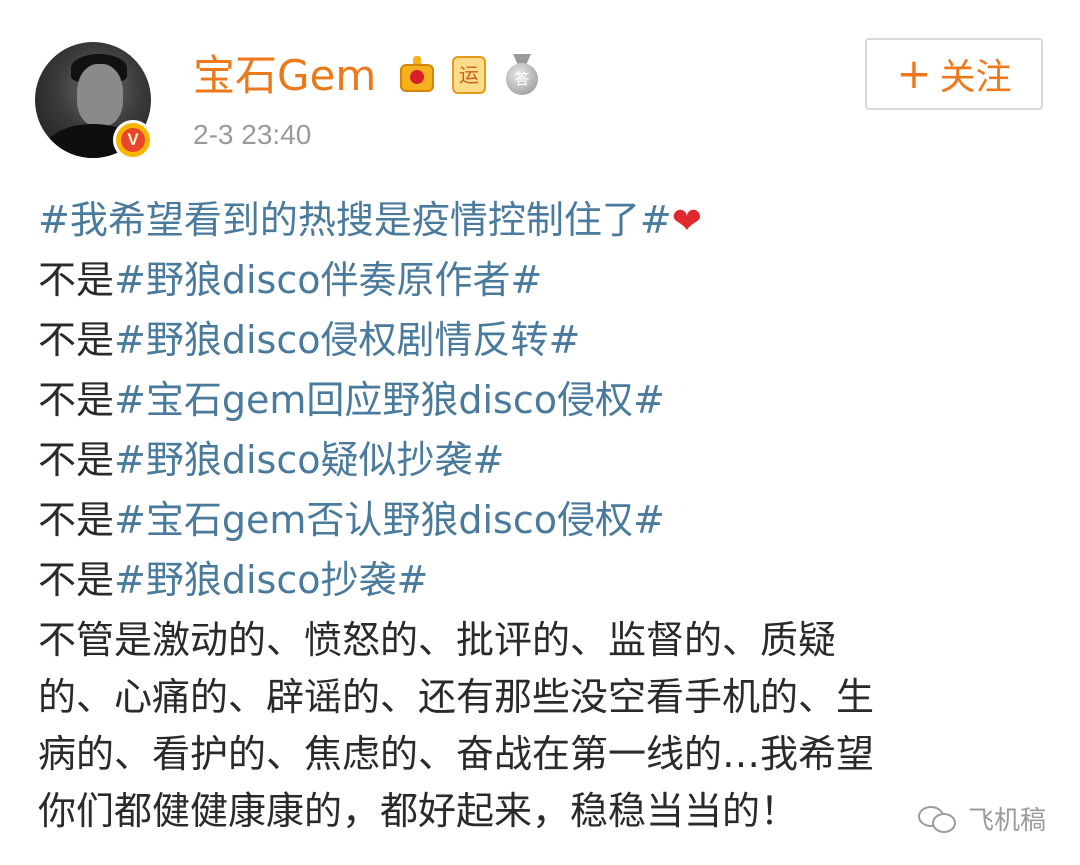 The width and height of the screenshot is (1080, 865). I want to click on follow-button: + 关注, so click(954, 74).